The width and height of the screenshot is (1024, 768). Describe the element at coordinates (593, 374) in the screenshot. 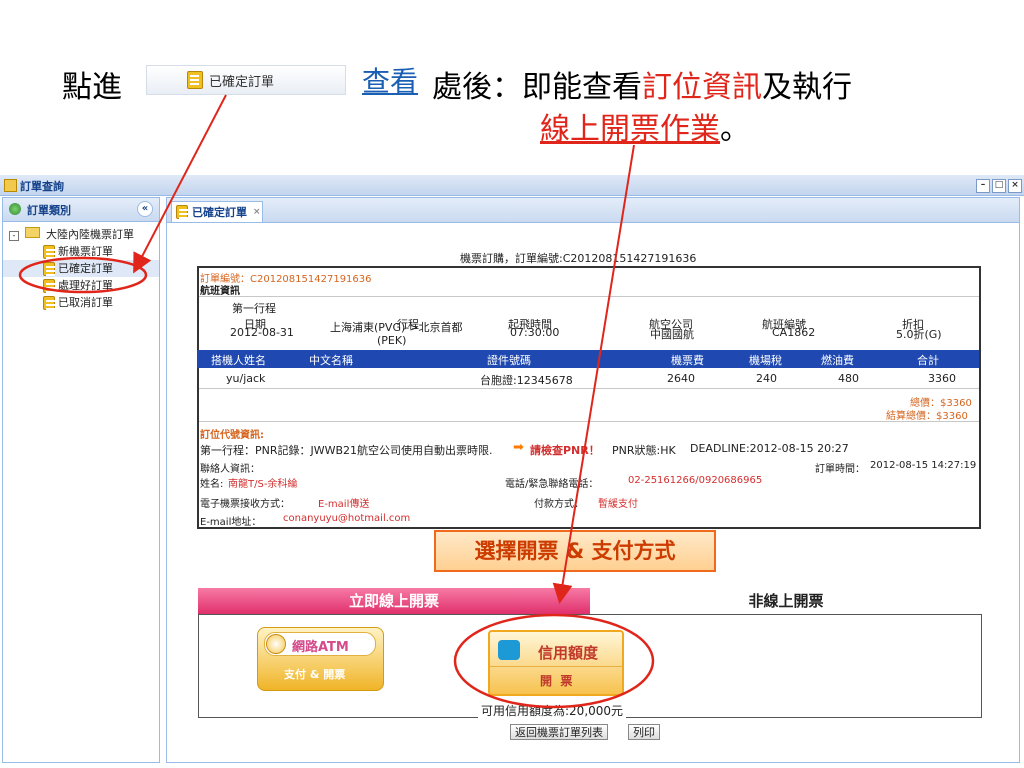

I see `arrow-to-credit` at that location.